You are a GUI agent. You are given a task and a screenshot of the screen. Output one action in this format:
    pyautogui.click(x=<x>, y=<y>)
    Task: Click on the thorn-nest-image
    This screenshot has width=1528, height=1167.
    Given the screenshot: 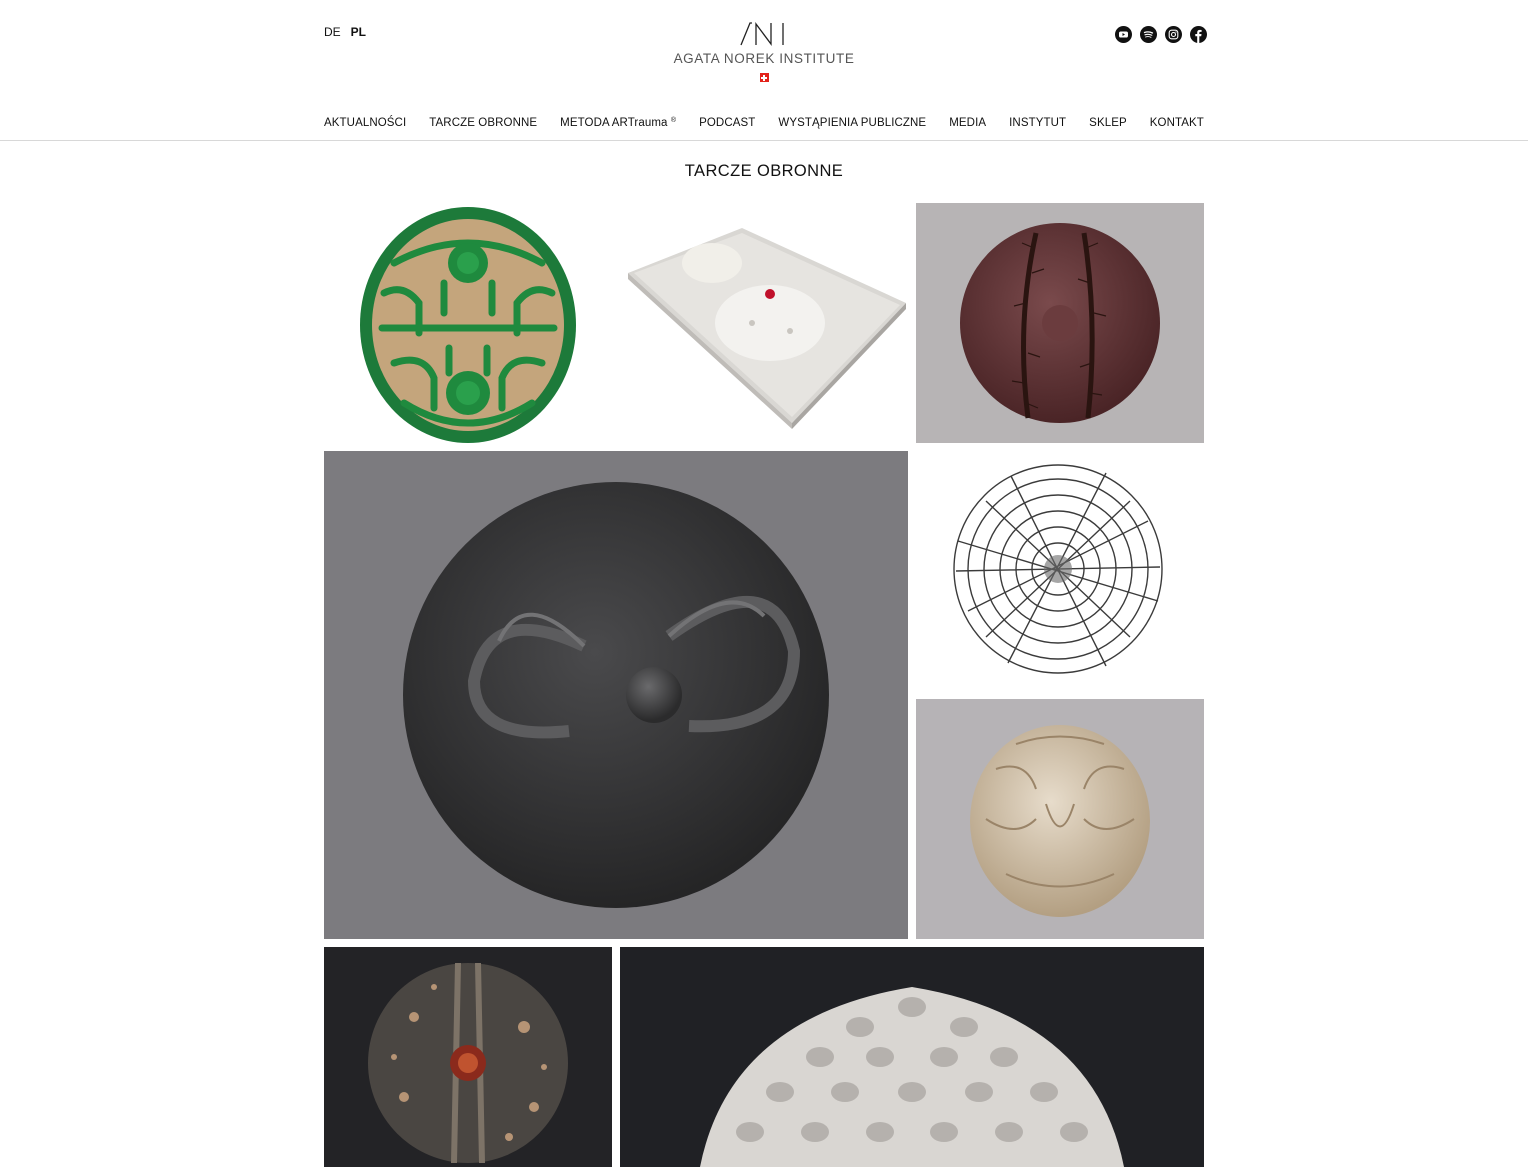 What is the action you would take?
    pyautogui.click(x=1058, y=569)
    